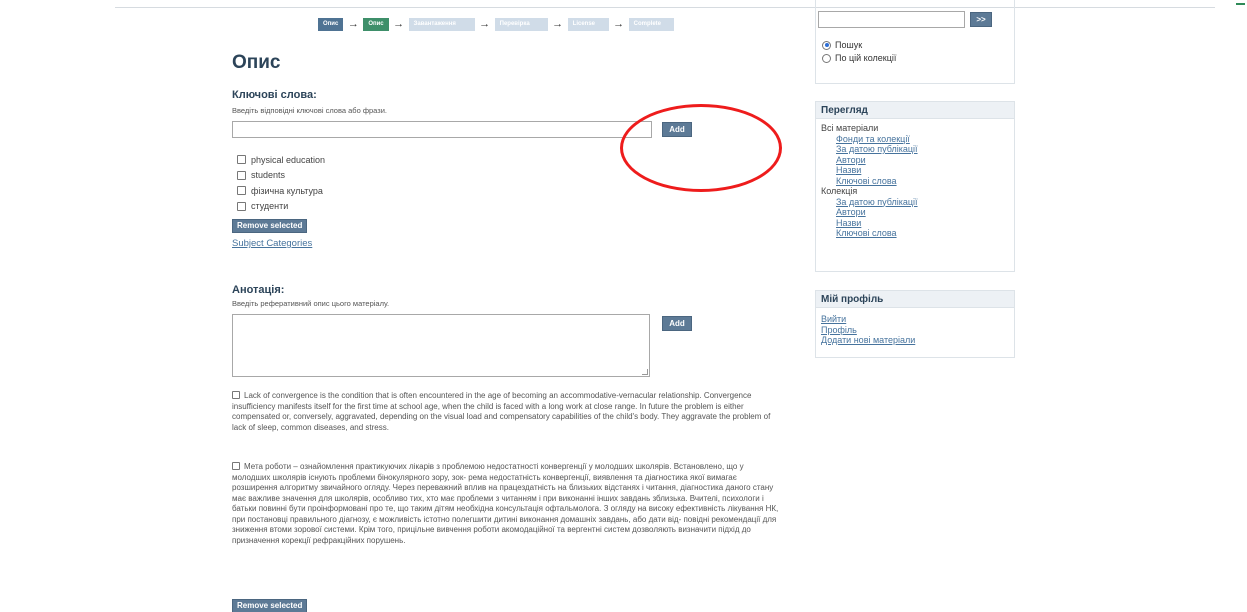 This screenshot has width=1247, height=612. What do you see at coordinates (288, 159) in the screenshot?
I see `keyword-text: physical education` at bounding box center [288, 159].